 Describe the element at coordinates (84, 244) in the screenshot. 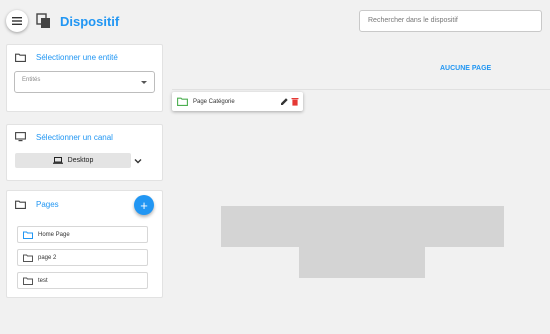

I see `pages-card: Pages + Home Page page 2 test` at that location.